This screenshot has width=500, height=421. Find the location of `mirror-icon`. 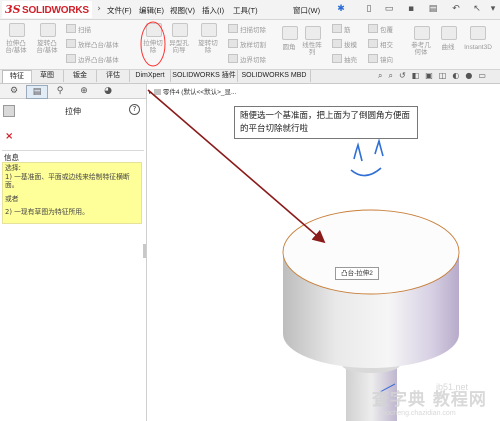

mirror-icon is located at coordinates (373, 58).